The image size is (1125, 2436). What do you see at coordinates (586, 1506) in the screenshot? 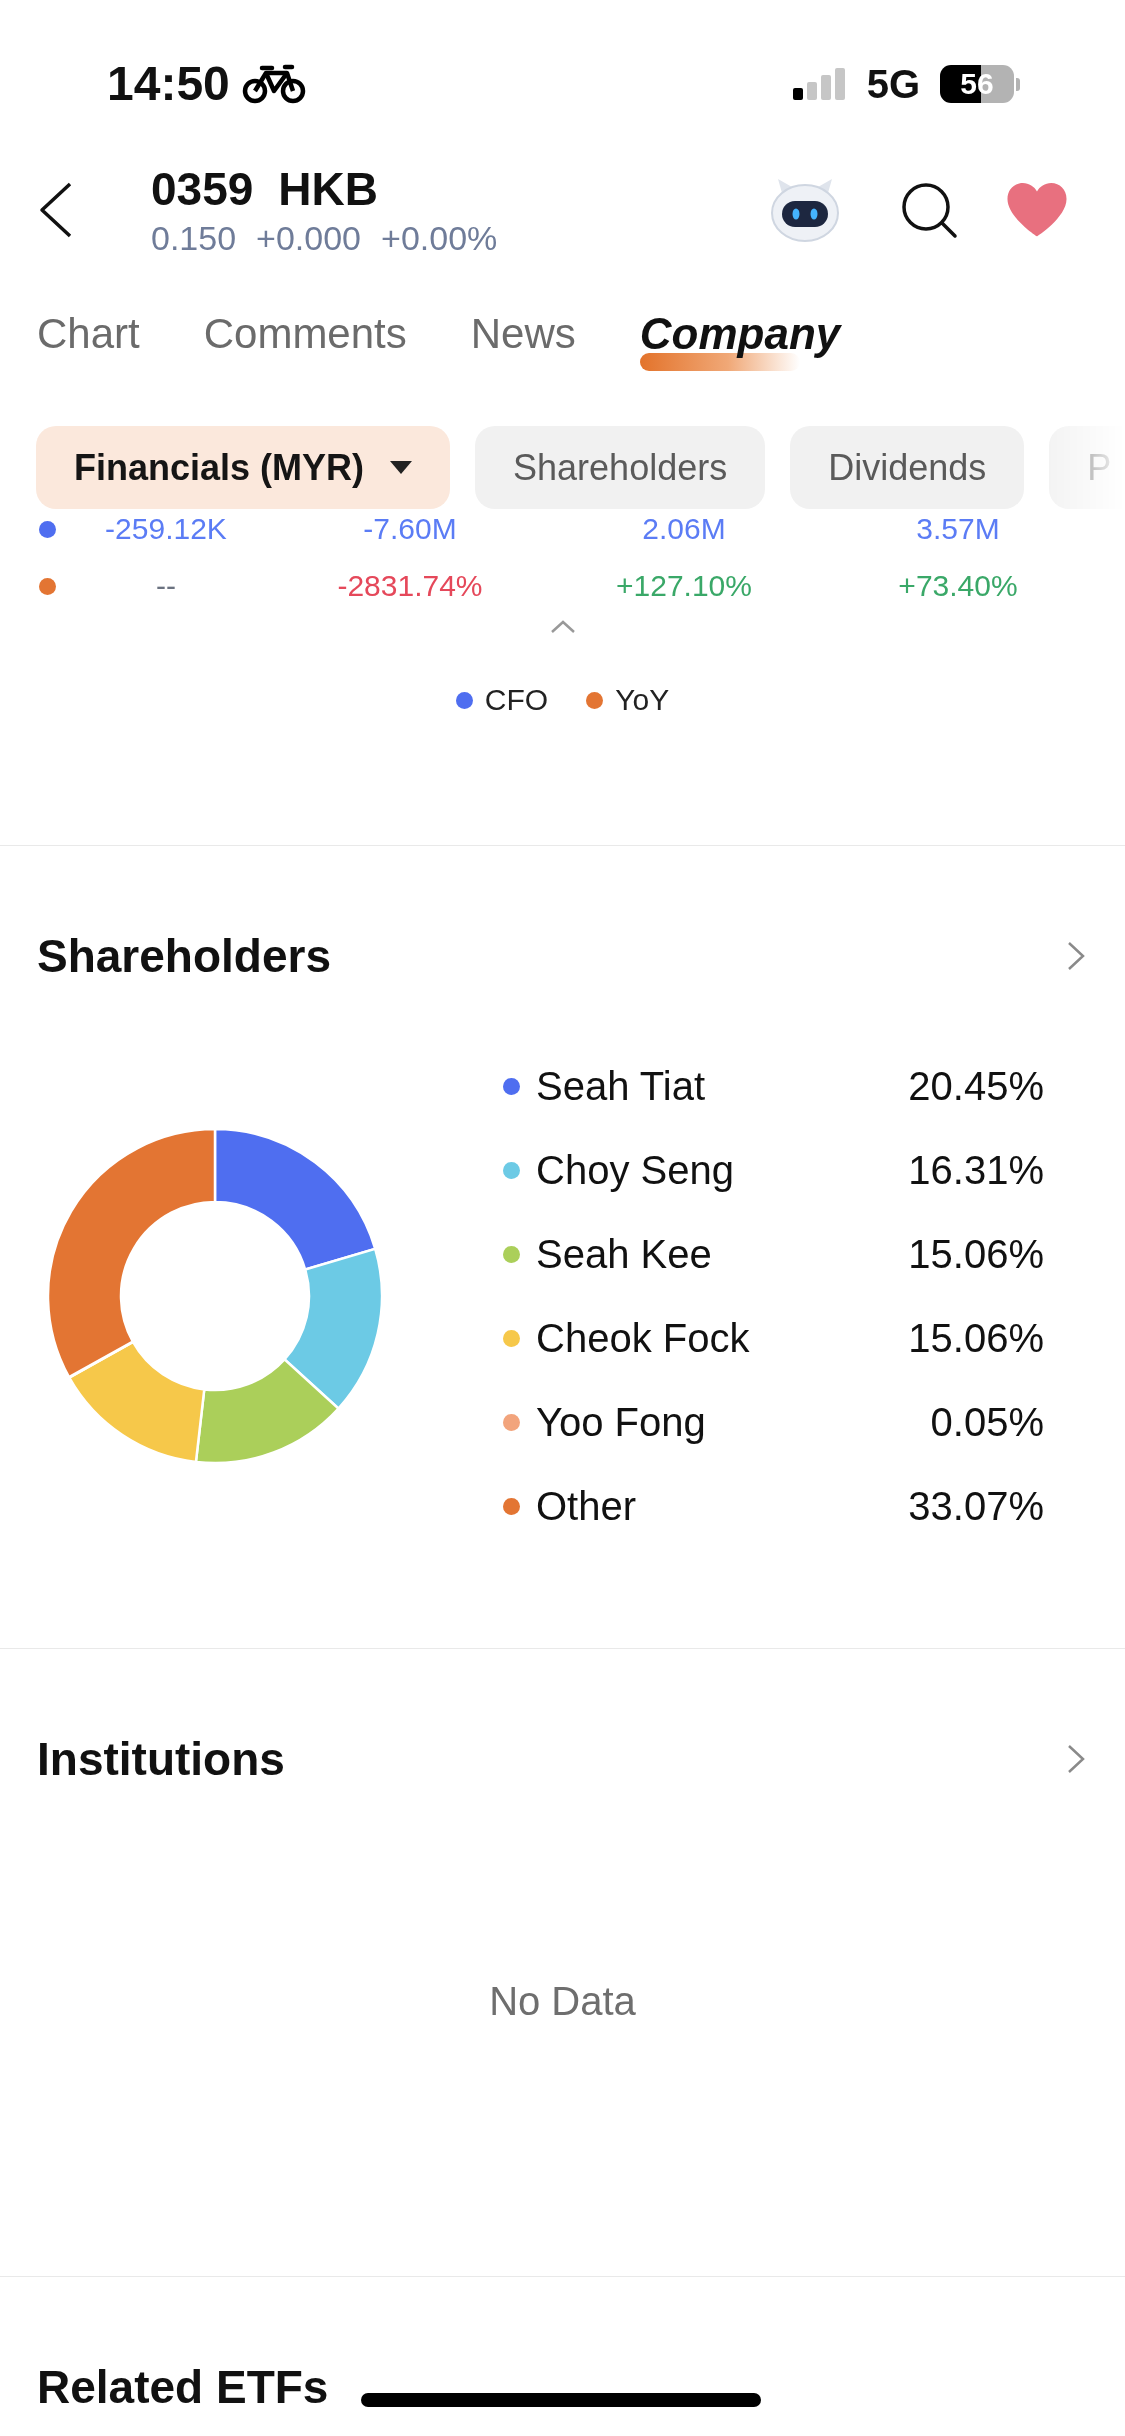
I see `shareholder-name: Other` at bounding box center [586, 1506].